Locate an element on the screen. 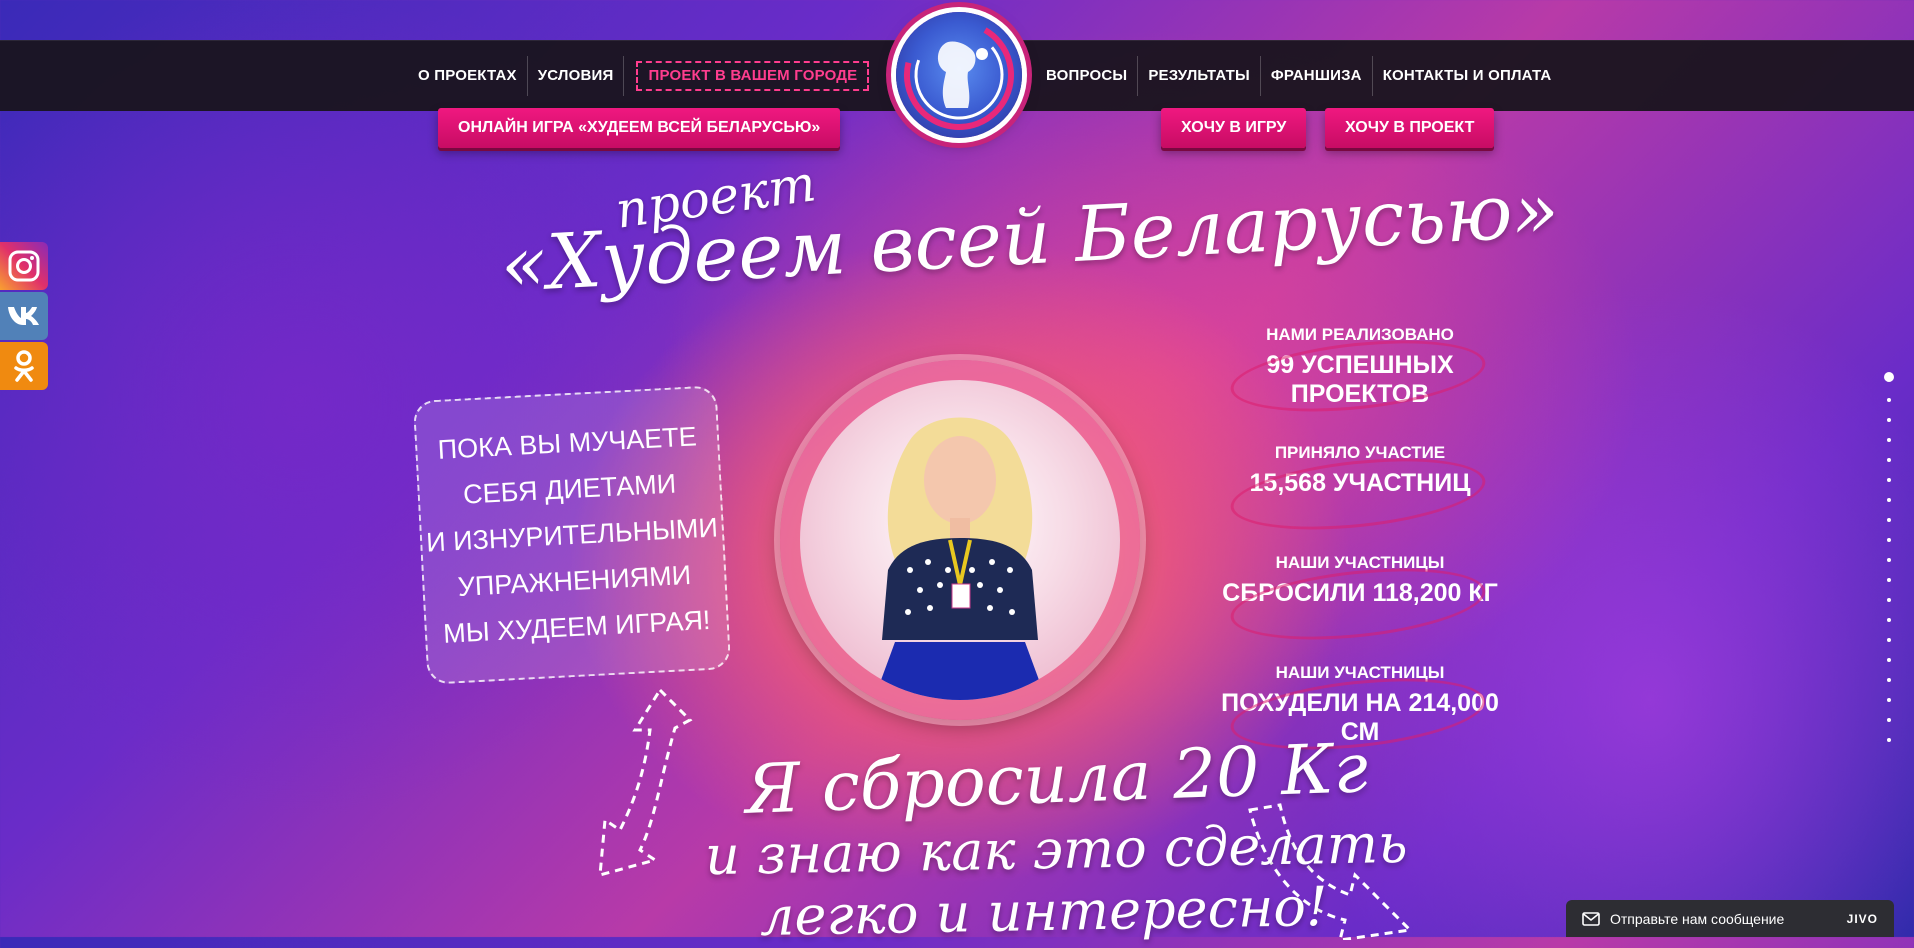 This screenshot has height=948, width=1914. vk-icon is located at coordinates (23, 316).